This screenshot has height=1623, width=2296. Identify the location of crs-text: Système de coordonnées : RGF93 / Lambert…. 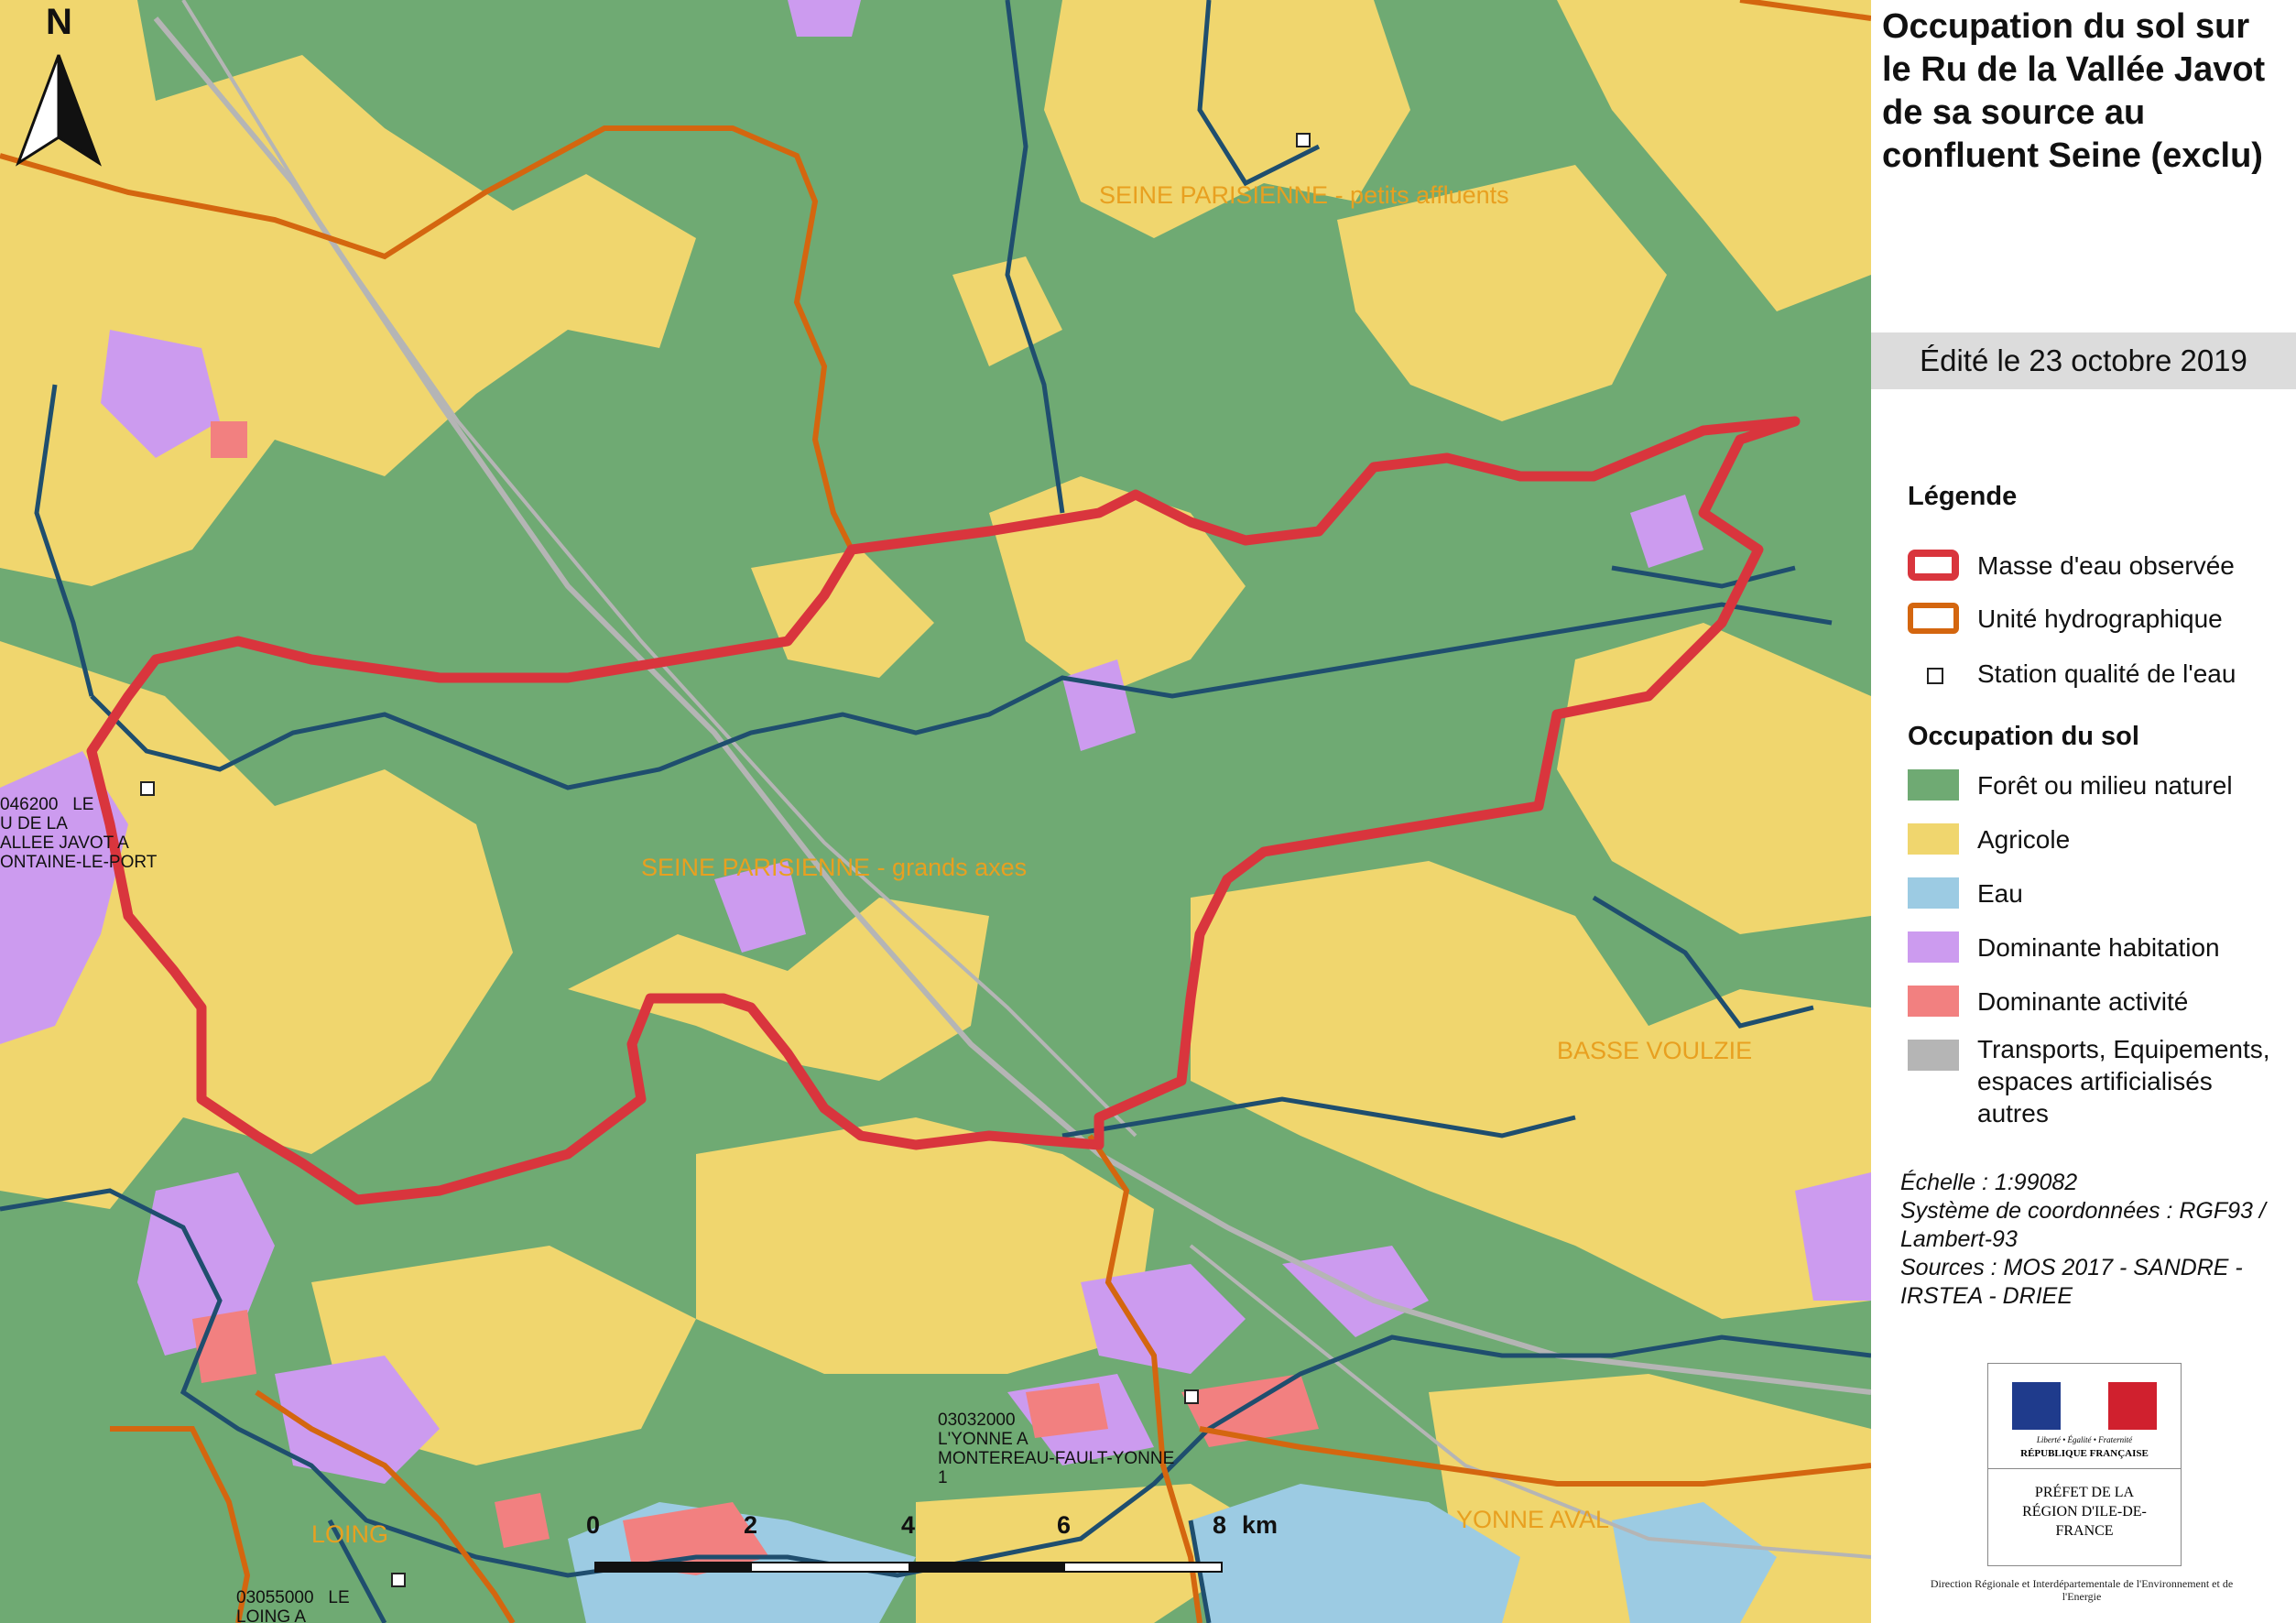
(2083, 1225).